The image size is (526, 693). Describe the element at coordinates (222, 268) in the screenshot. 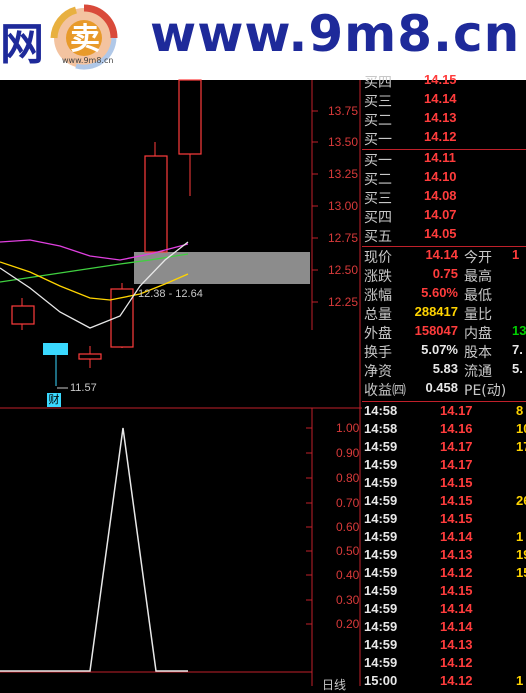

I see `price-range-box` at that location.